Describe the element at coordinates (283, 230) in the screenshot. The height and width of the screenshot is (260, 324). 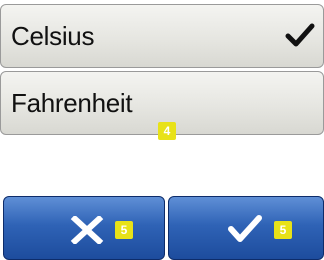
I see `step-badge-5-confirm: 5` at that location.